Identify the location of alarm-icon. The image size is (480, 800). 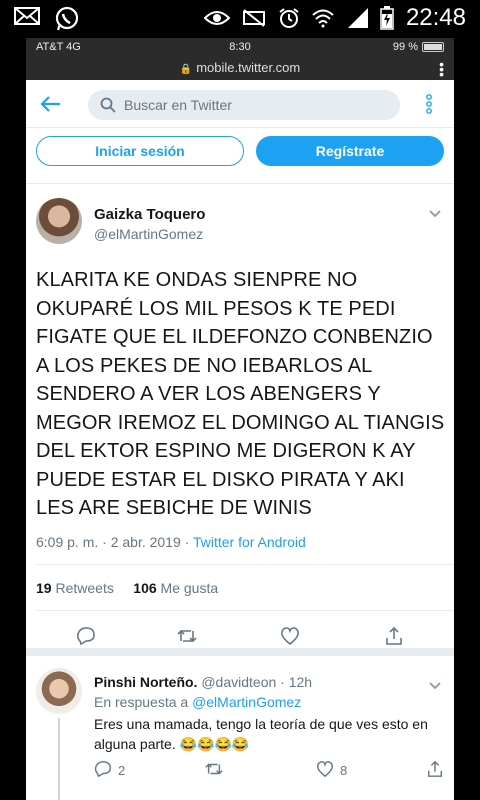
(289, 18).